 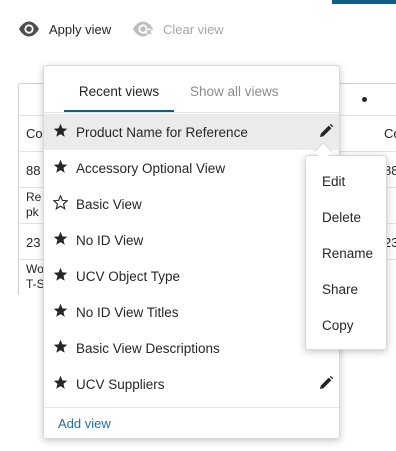 What do you see at coordinates (80, 29) in the screenshot?
I see `apply-view-label: Apply view` at bounding box center [80, 29].